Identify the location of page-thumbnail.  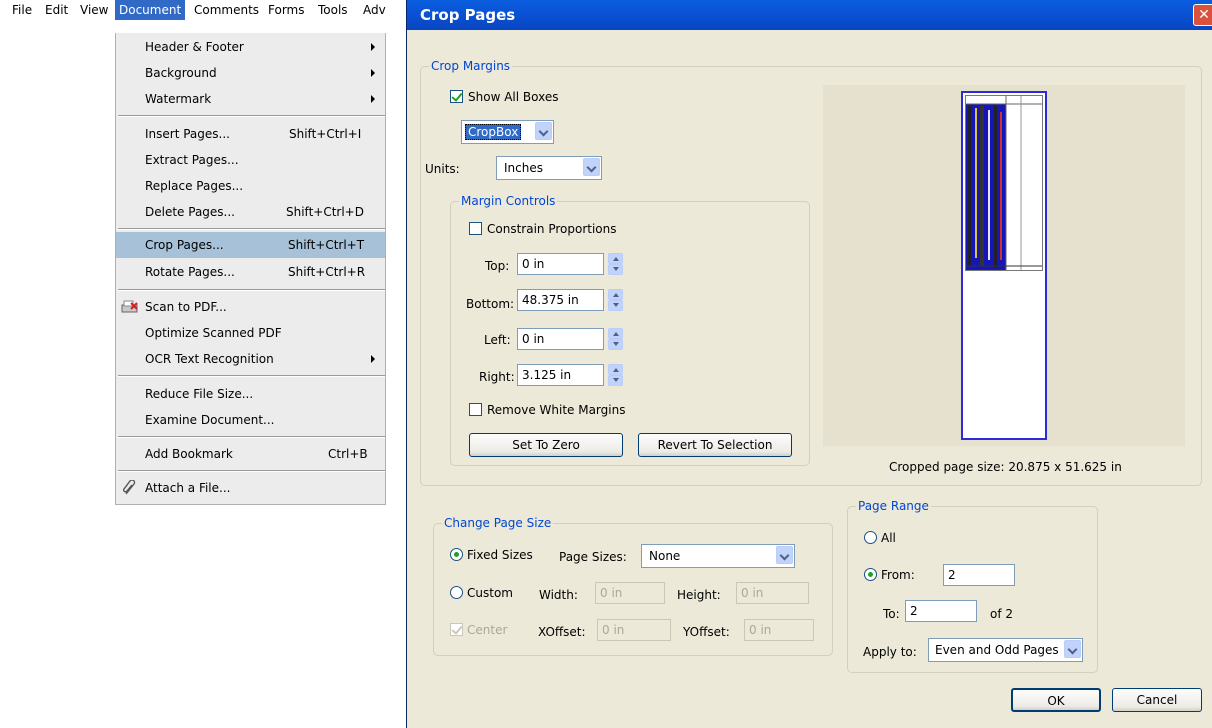
(1004, 265).